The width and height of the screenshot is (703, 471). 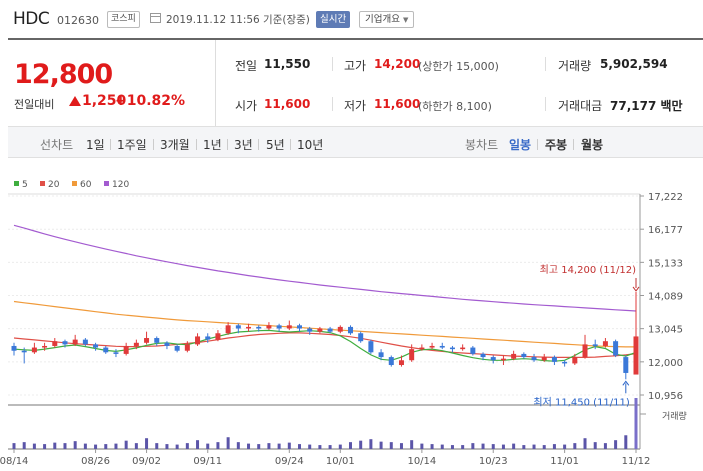 What do you see at coordinates (325, 345) in the screenshot?
I see `ma5-line` at bounding box center [325, 345].